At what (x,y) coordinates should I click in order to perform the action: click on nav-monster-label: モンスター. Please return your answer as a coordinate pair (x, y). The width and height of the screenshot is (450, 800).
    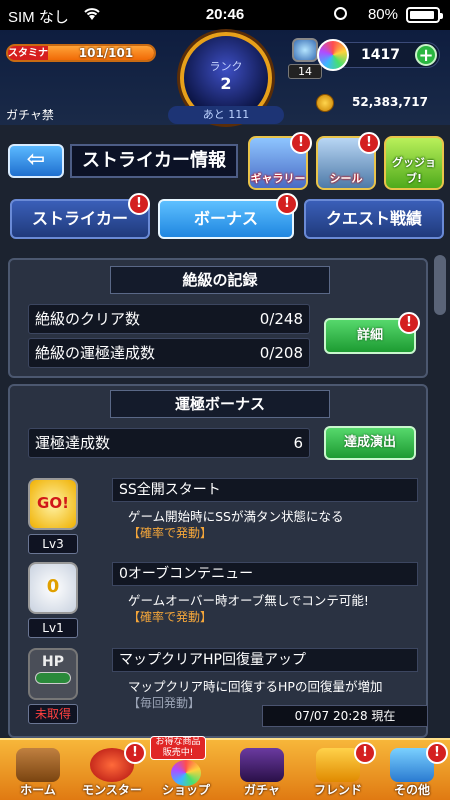
    Looking at the image, I should click on (112, 790).